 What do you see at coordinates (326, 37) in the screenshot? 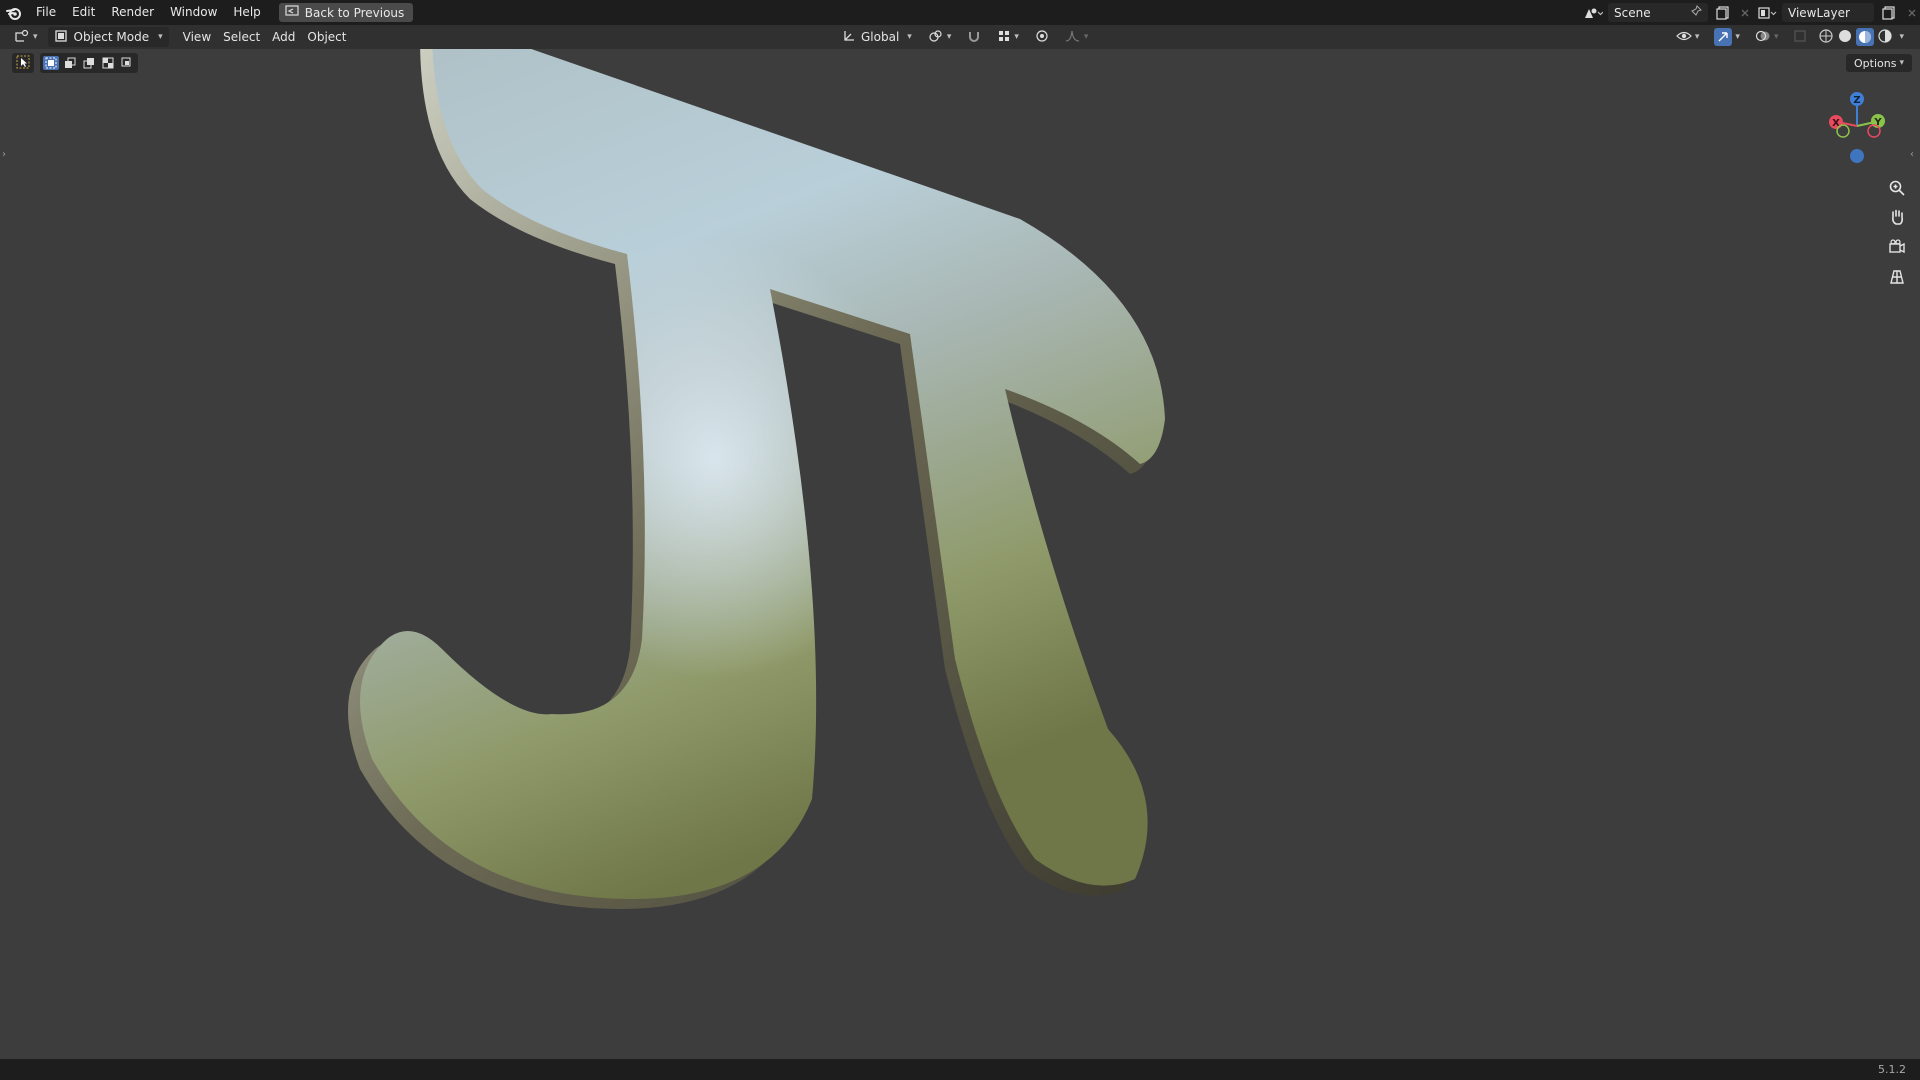
I see `menu-object: Object` at bounding box center [326, 37].